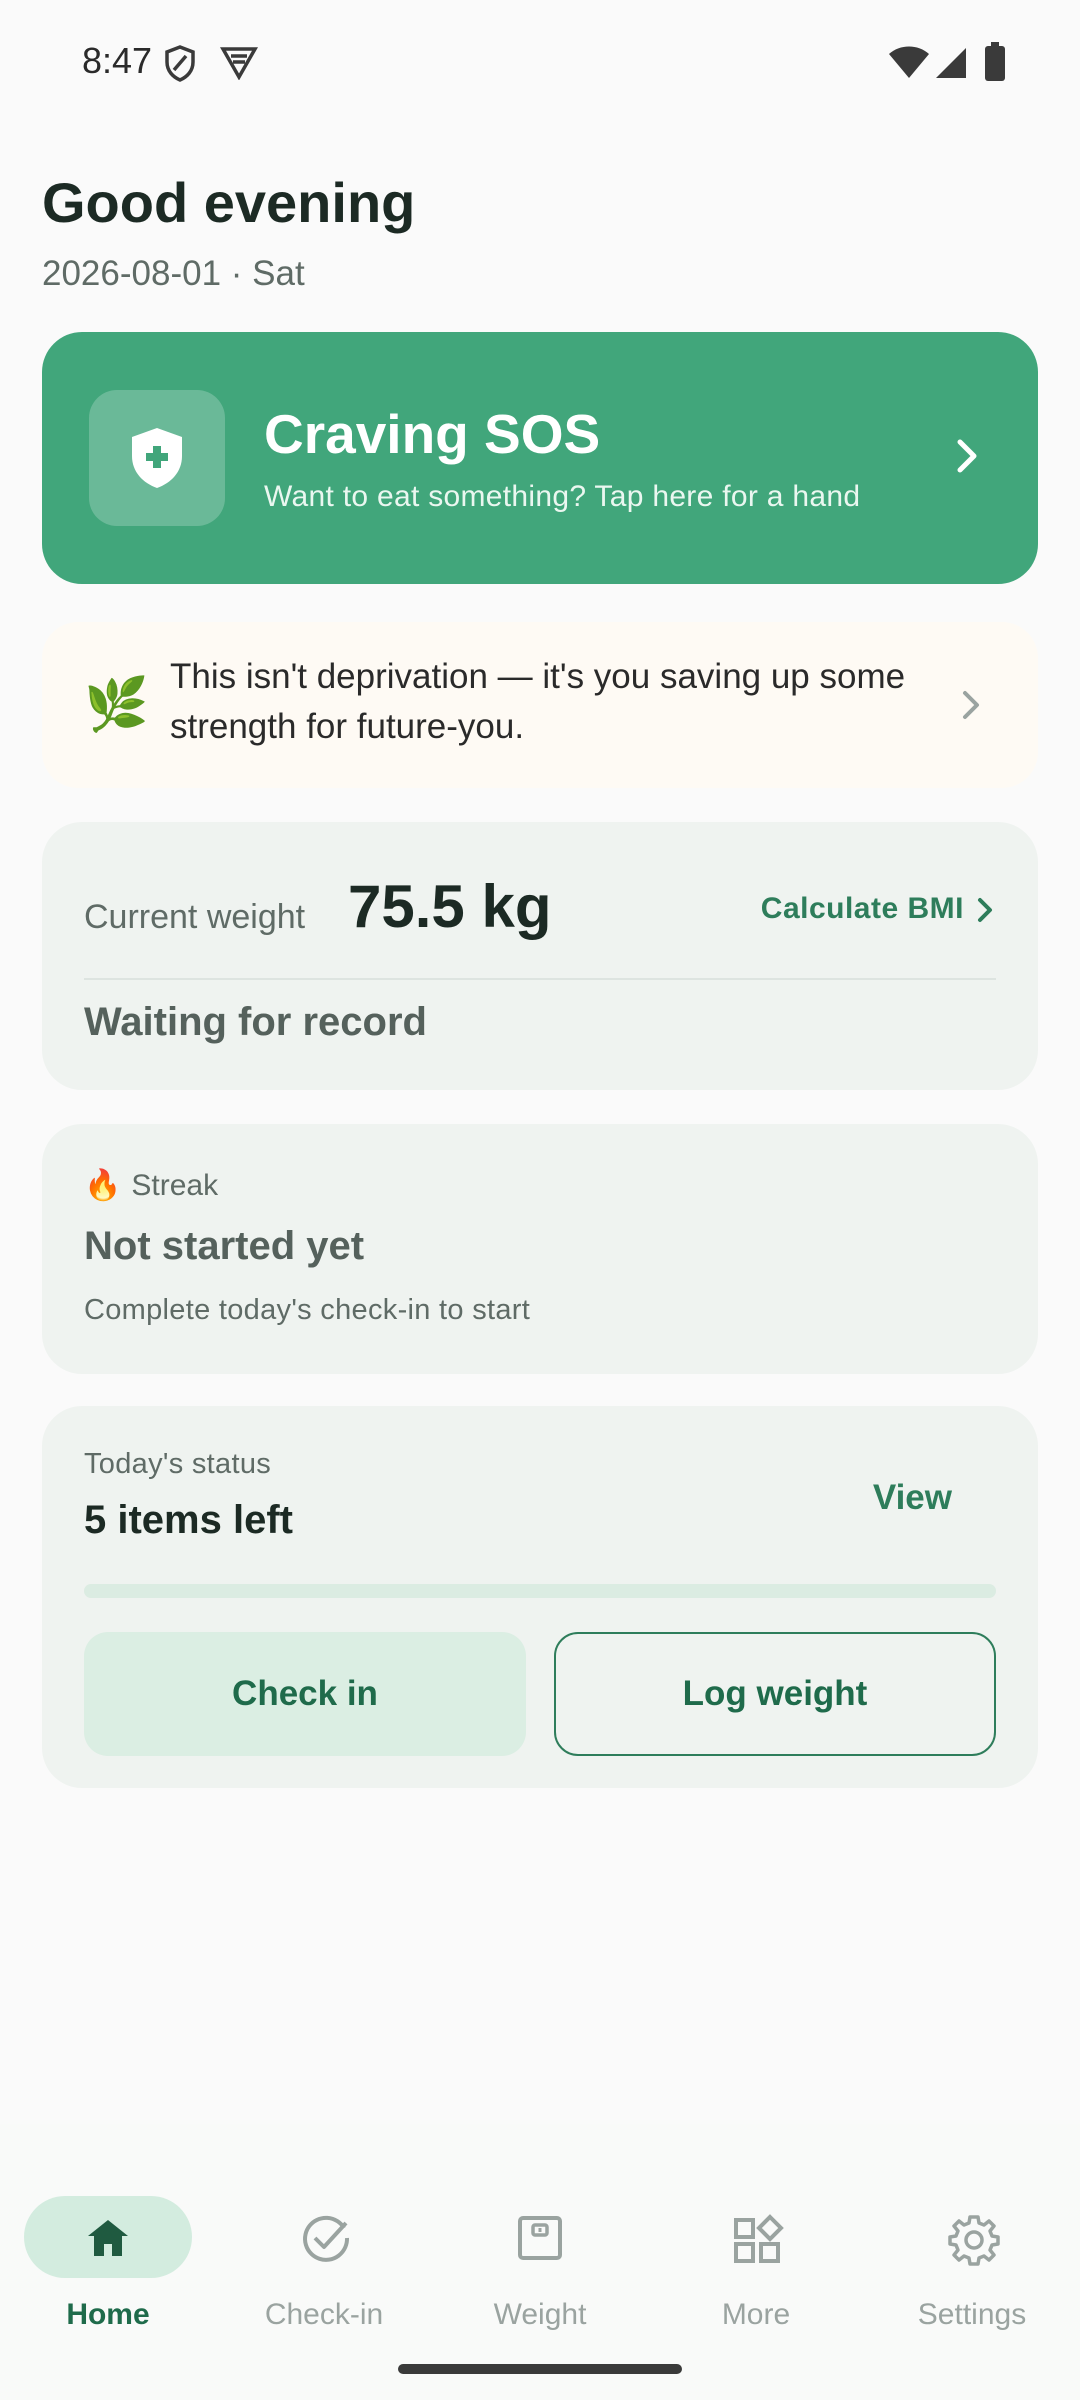  What do you see at coordinates (173, 273) in the screenshot?
I see `date-label: 2026-08-01 · Sat` at bounding box center [173, 273].